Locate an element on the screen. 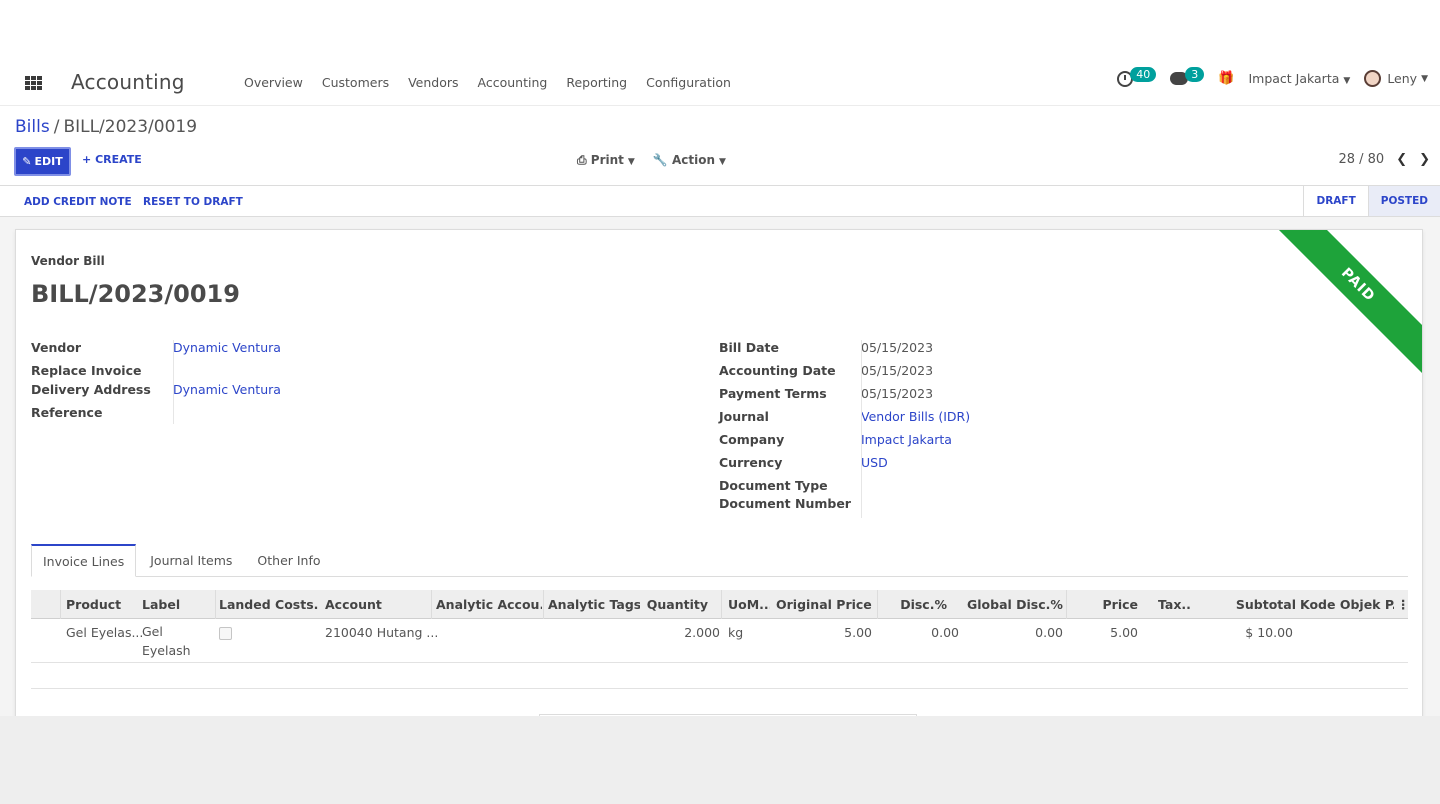  column-header-label: Label is located at coordinates (178, 604).